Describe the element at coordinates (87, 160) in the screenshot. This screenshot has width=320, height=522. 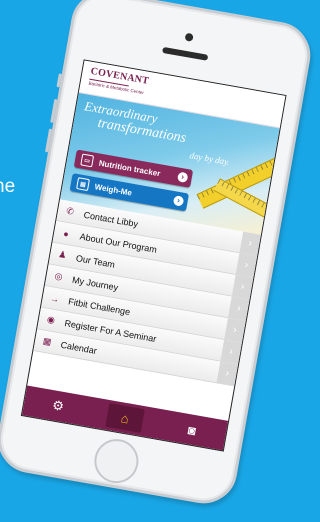
I see `food-icon: ▭` at that location.